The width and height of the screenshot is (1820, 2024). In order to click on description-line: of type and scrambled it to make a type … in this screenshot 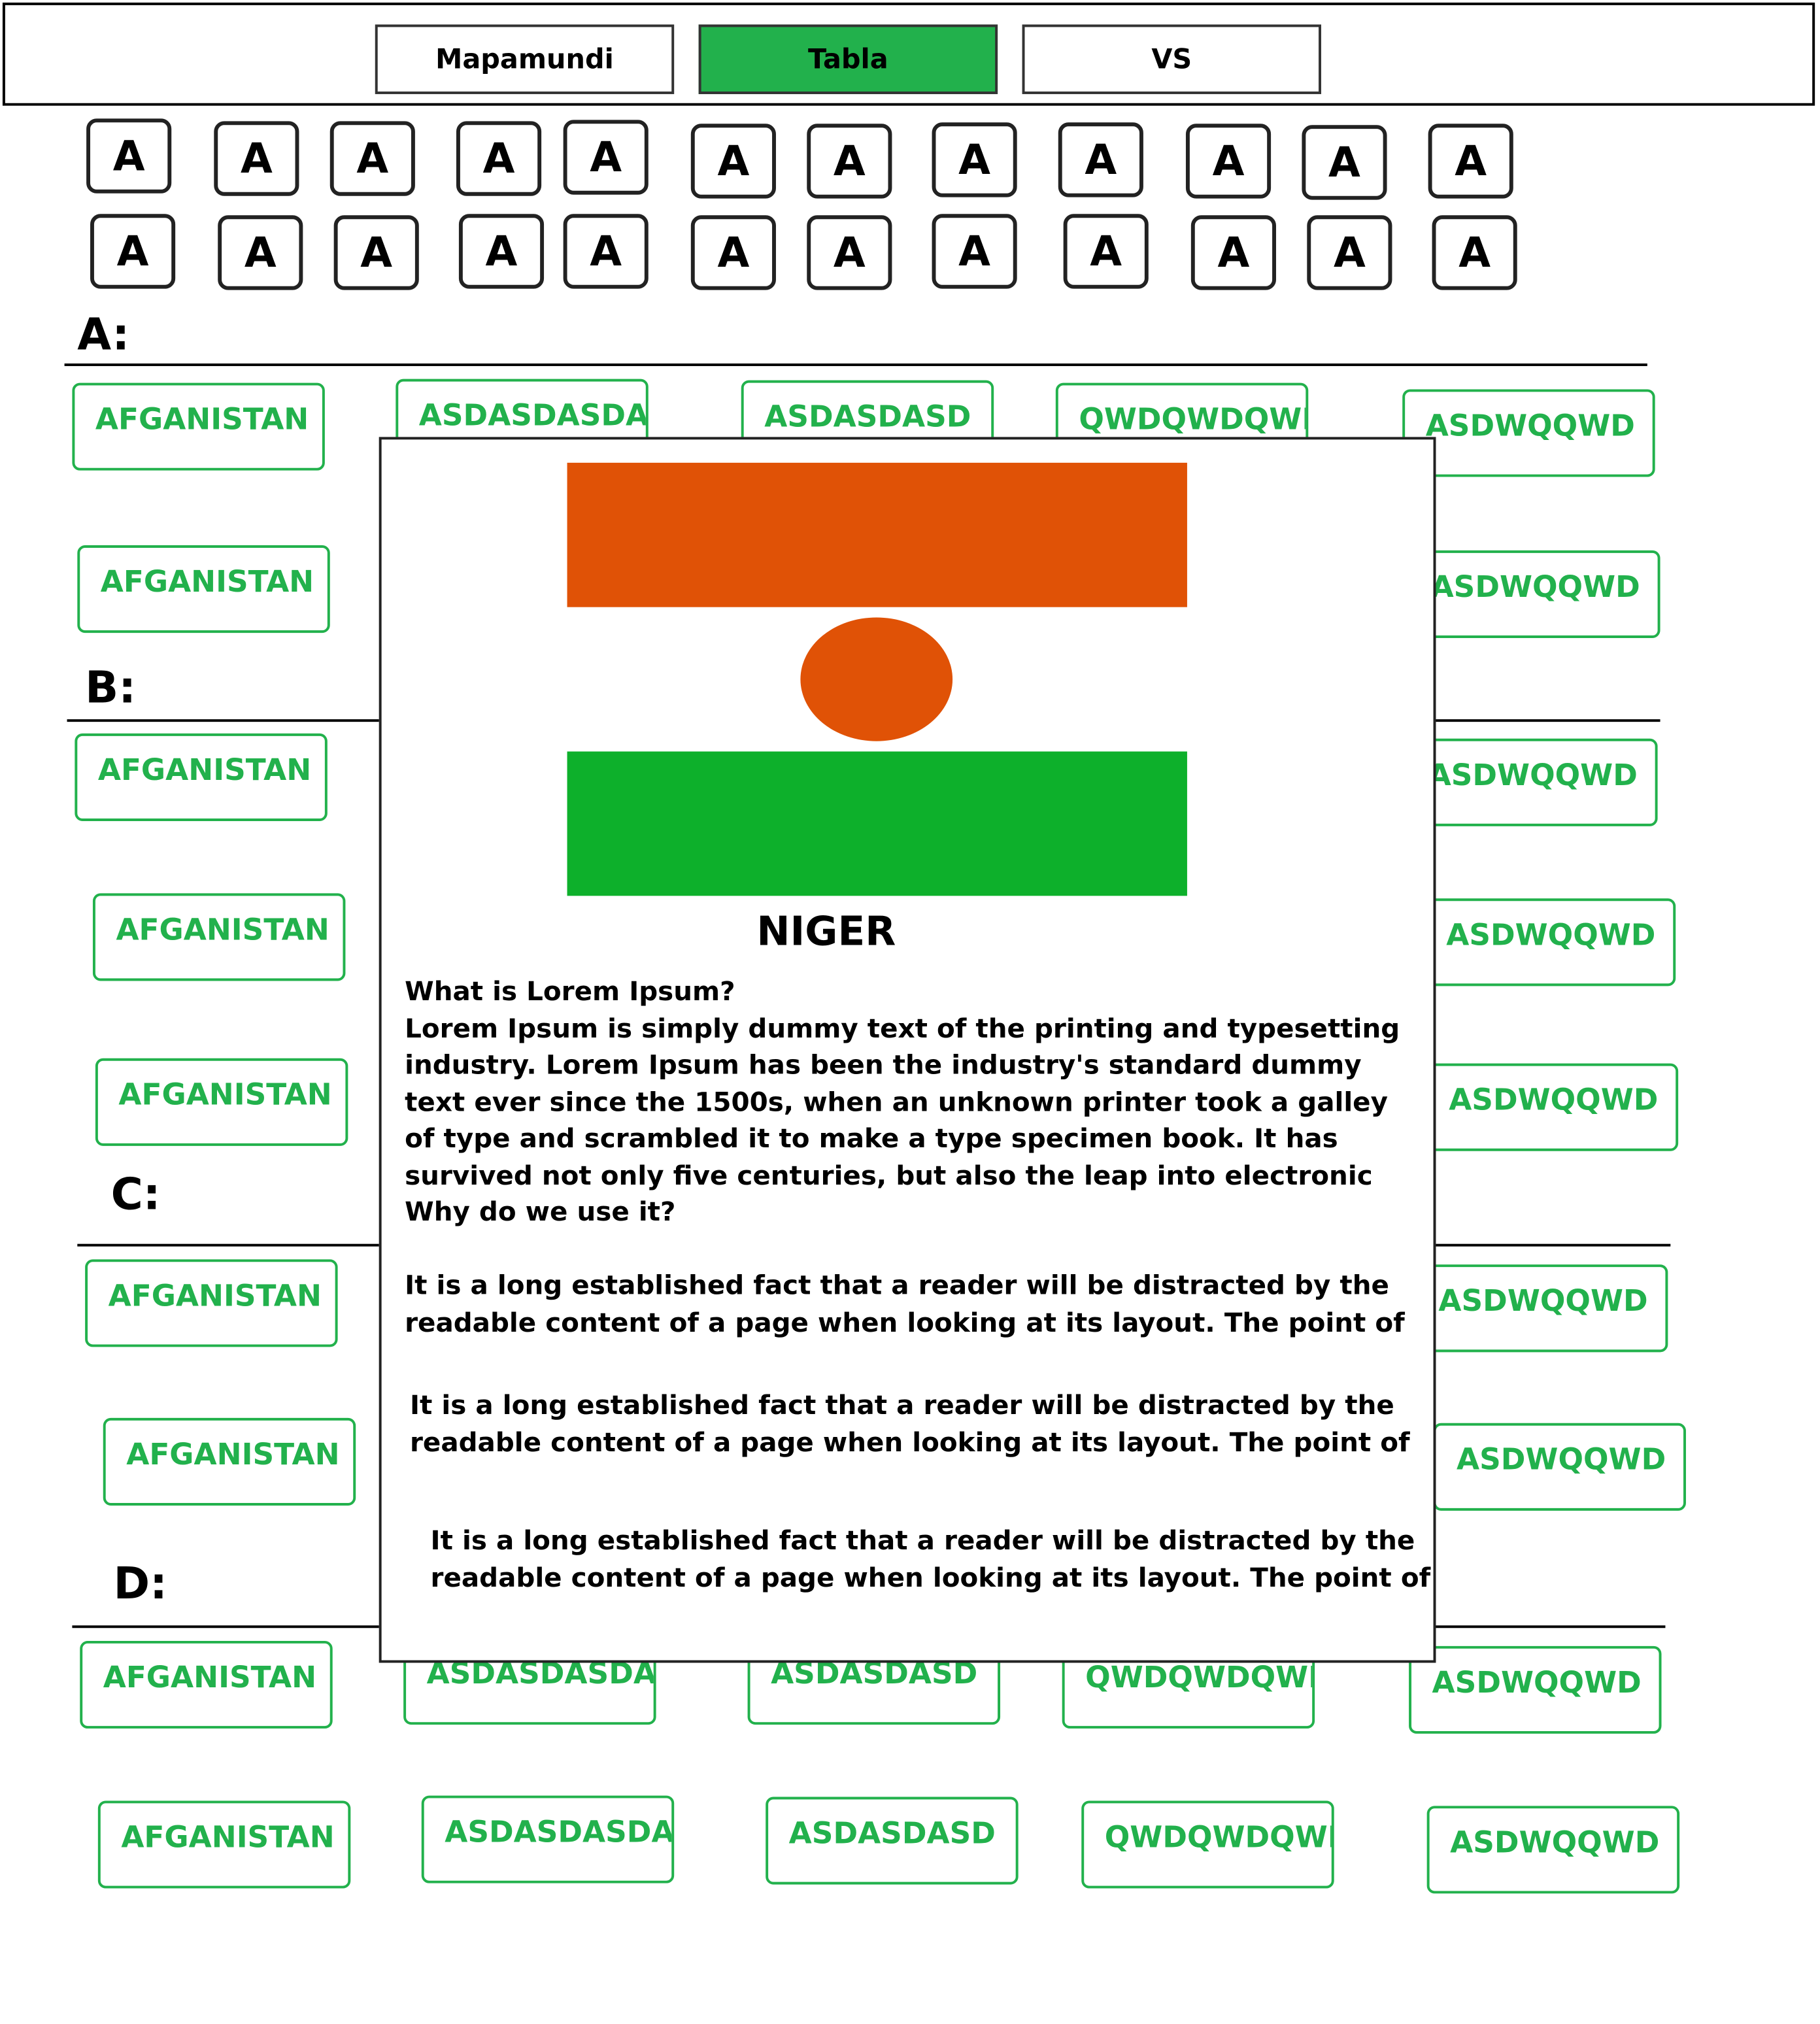, I will do `click(871, 1138)`.